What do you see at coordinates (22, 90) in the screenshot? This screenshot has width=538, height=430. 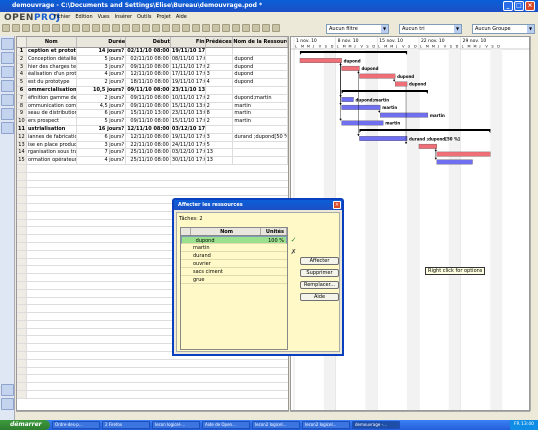 I see `row-id: 6` at bounding box center [22, 90].